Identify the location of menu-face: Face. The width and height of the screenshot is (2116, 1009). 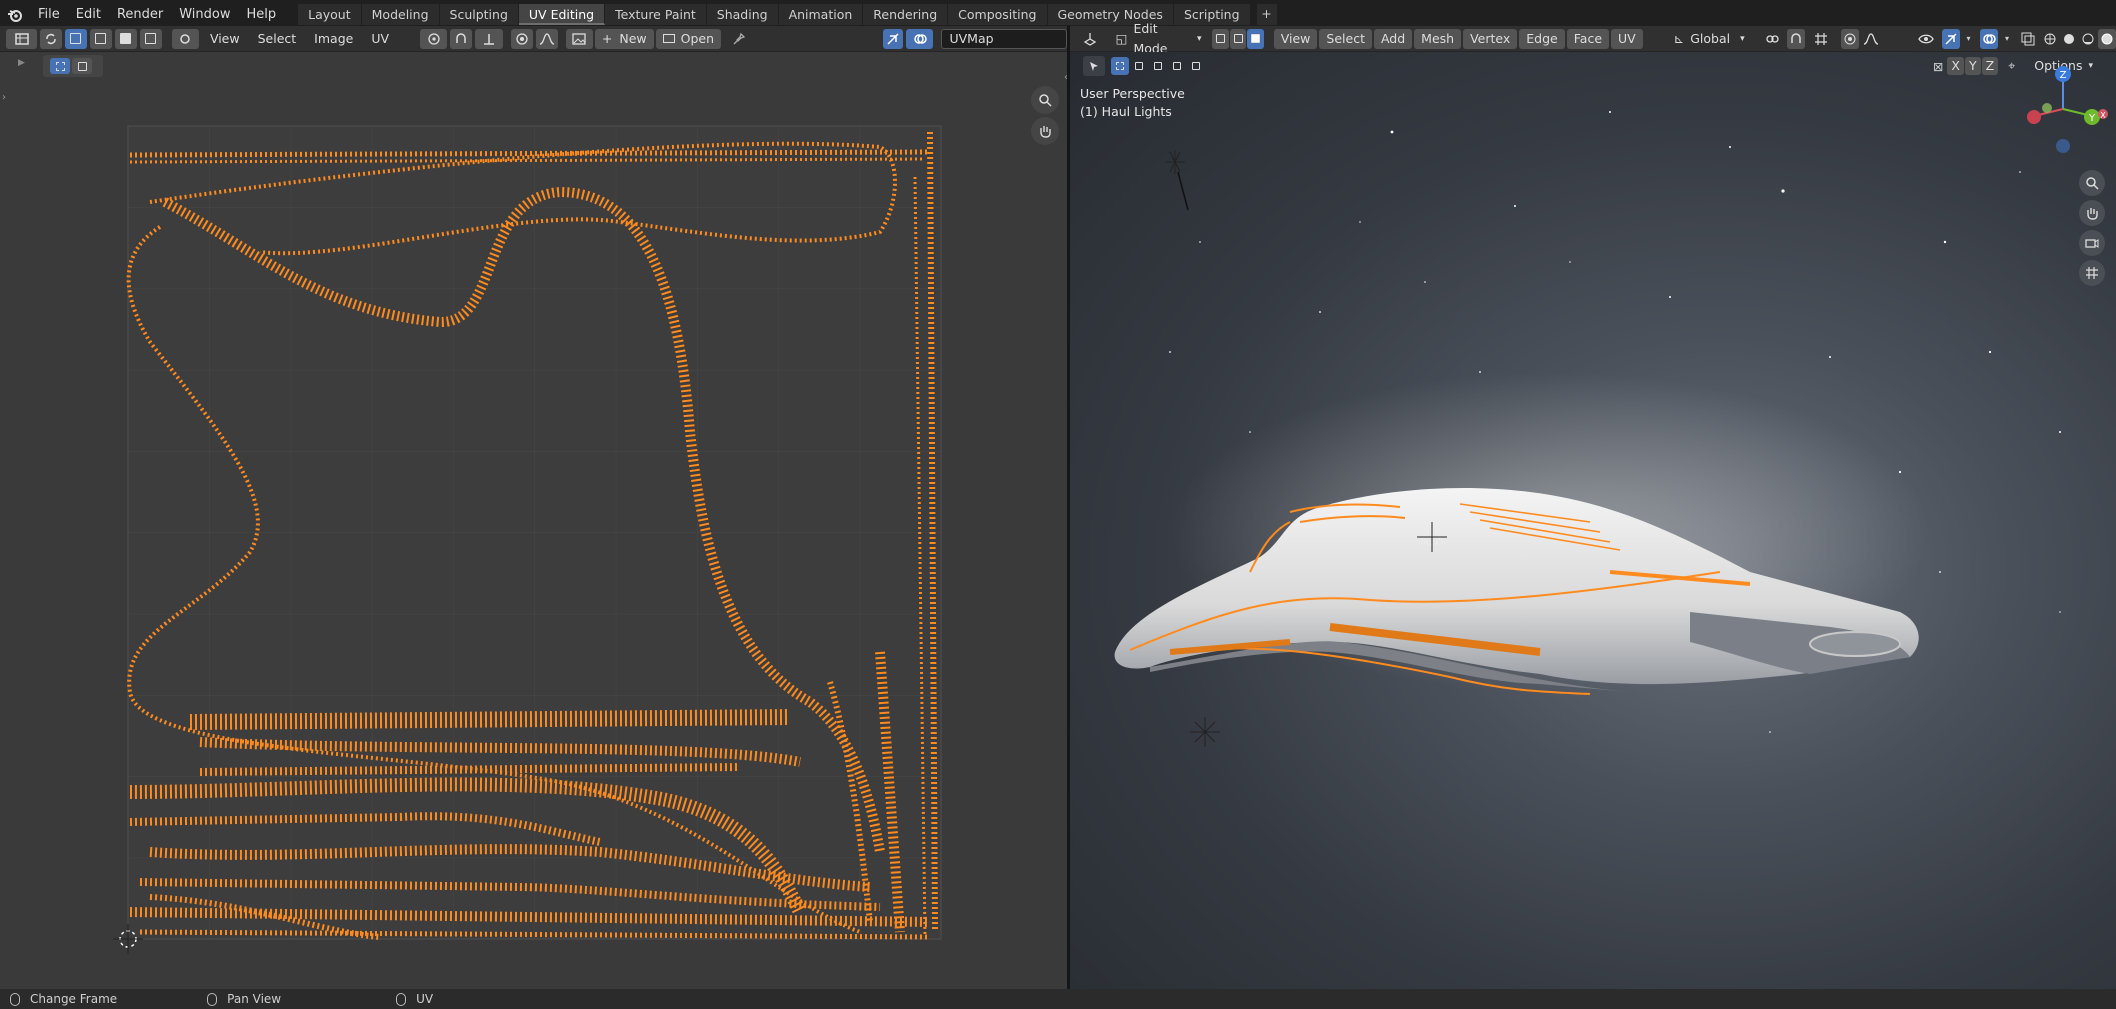
(1588, 38).